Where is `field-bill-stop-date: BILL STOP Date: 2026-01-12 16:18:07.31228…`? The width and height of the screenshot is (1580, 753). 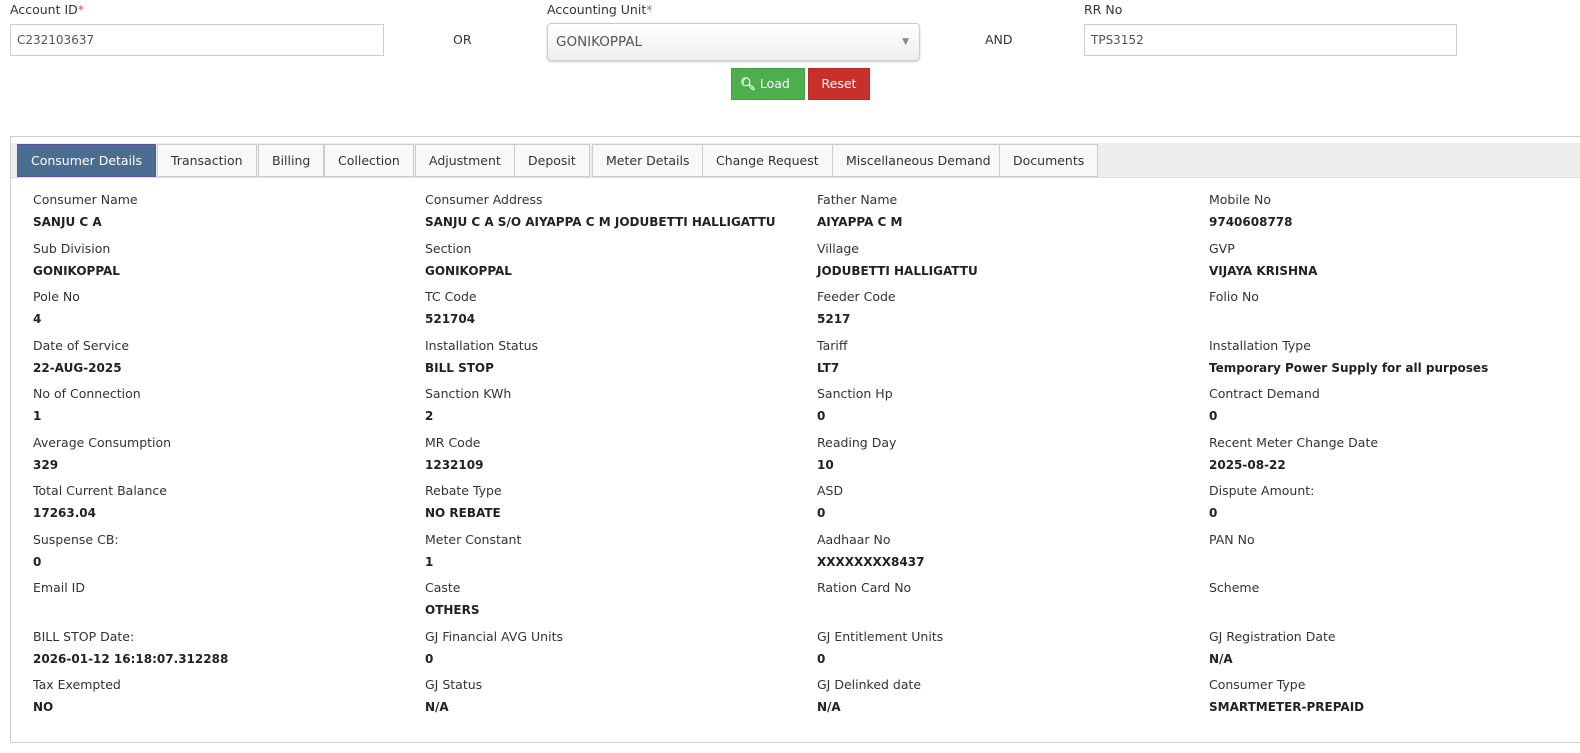
field-bill-stop-date: BILL STOP Date: 2026-01-12 16:18:07.31228… is located at coordinates (130, 647).